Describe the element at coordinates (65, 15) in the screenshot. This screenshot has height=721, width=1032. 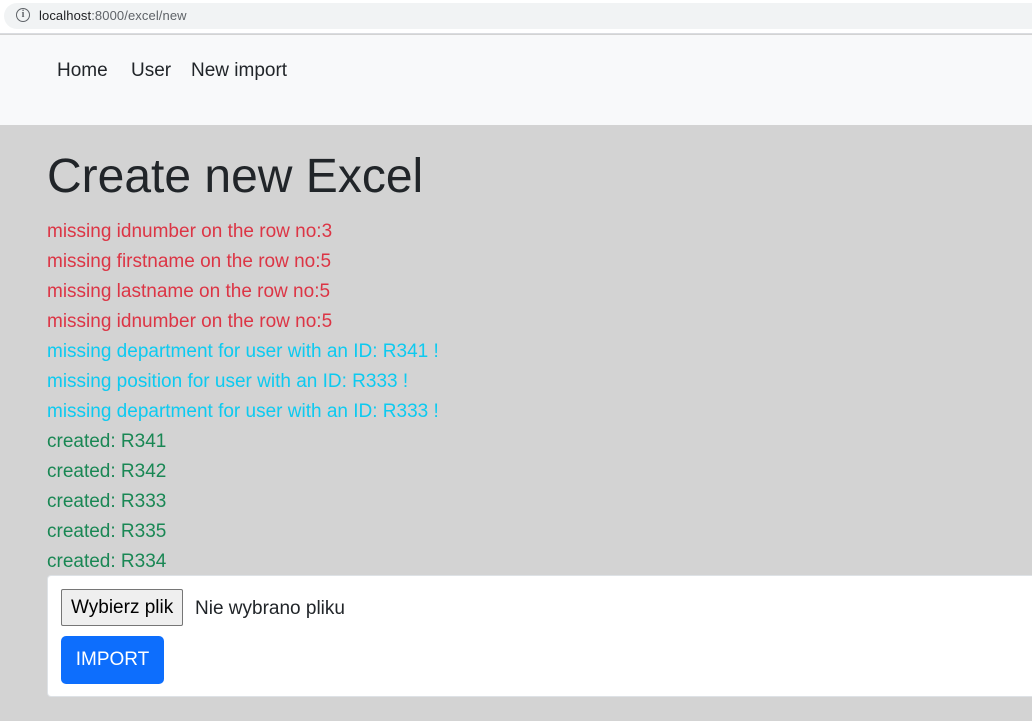
I see `url-host: localhost` at that location.